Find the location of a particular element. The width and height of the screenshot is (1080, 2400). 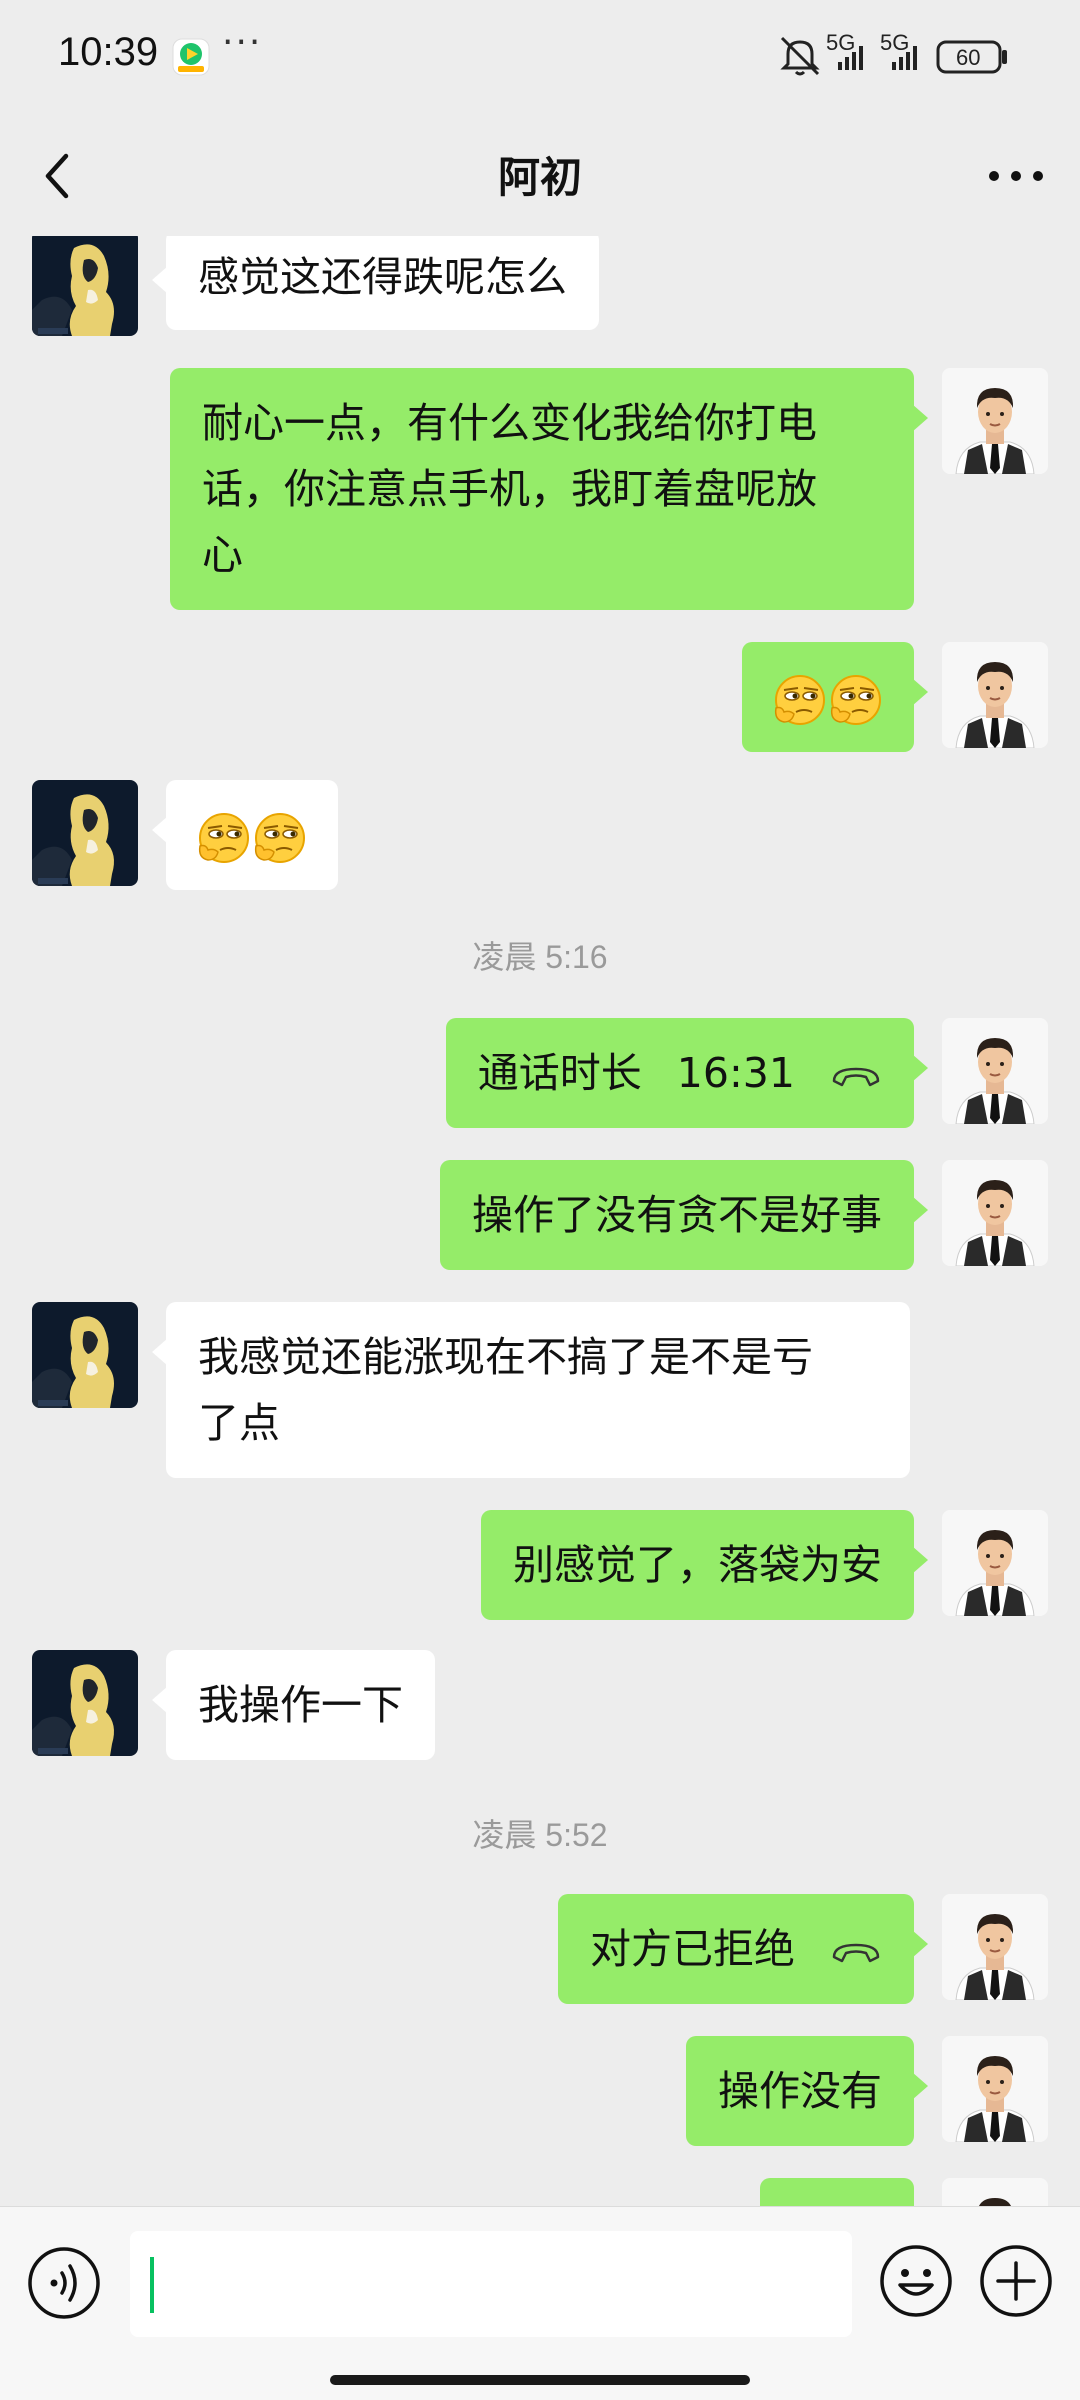

message-text: 别感觉了，落袋为安 is located at coordinates (697, 1565).